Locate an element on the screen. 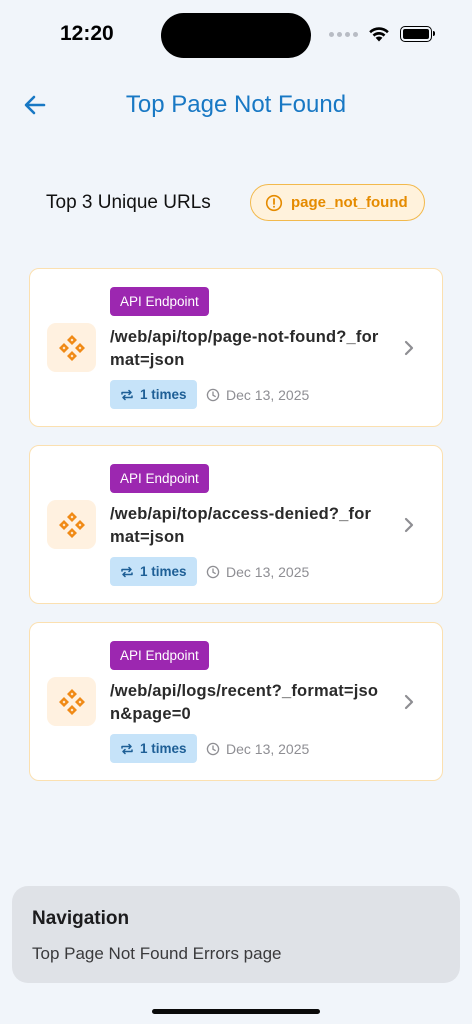 This screenshot has height=1024, width=472. dynamic-island is located at coordinates (236, 35).